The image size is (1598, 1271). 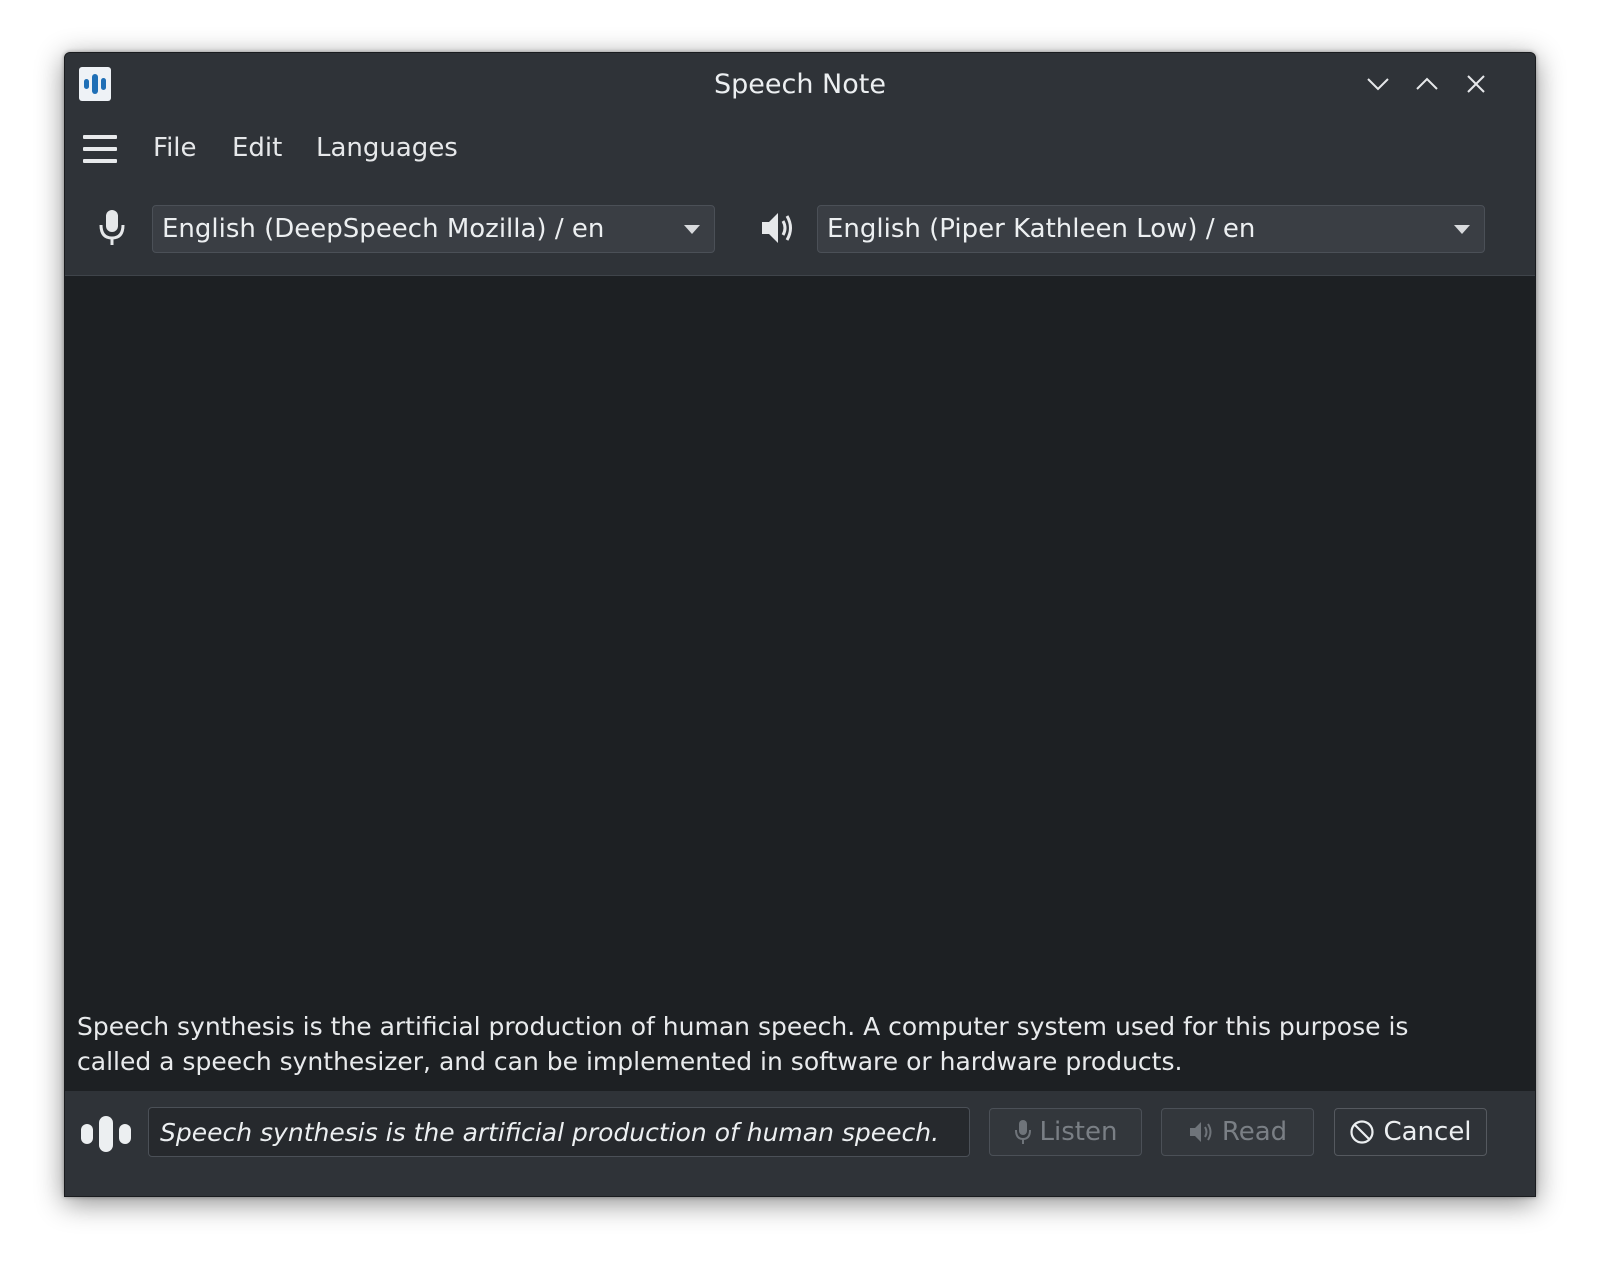 What do you see at coordinates (100, 149) in the screenshot?
I see `hamburger-menu-icon` at bounding box center [100, 149].